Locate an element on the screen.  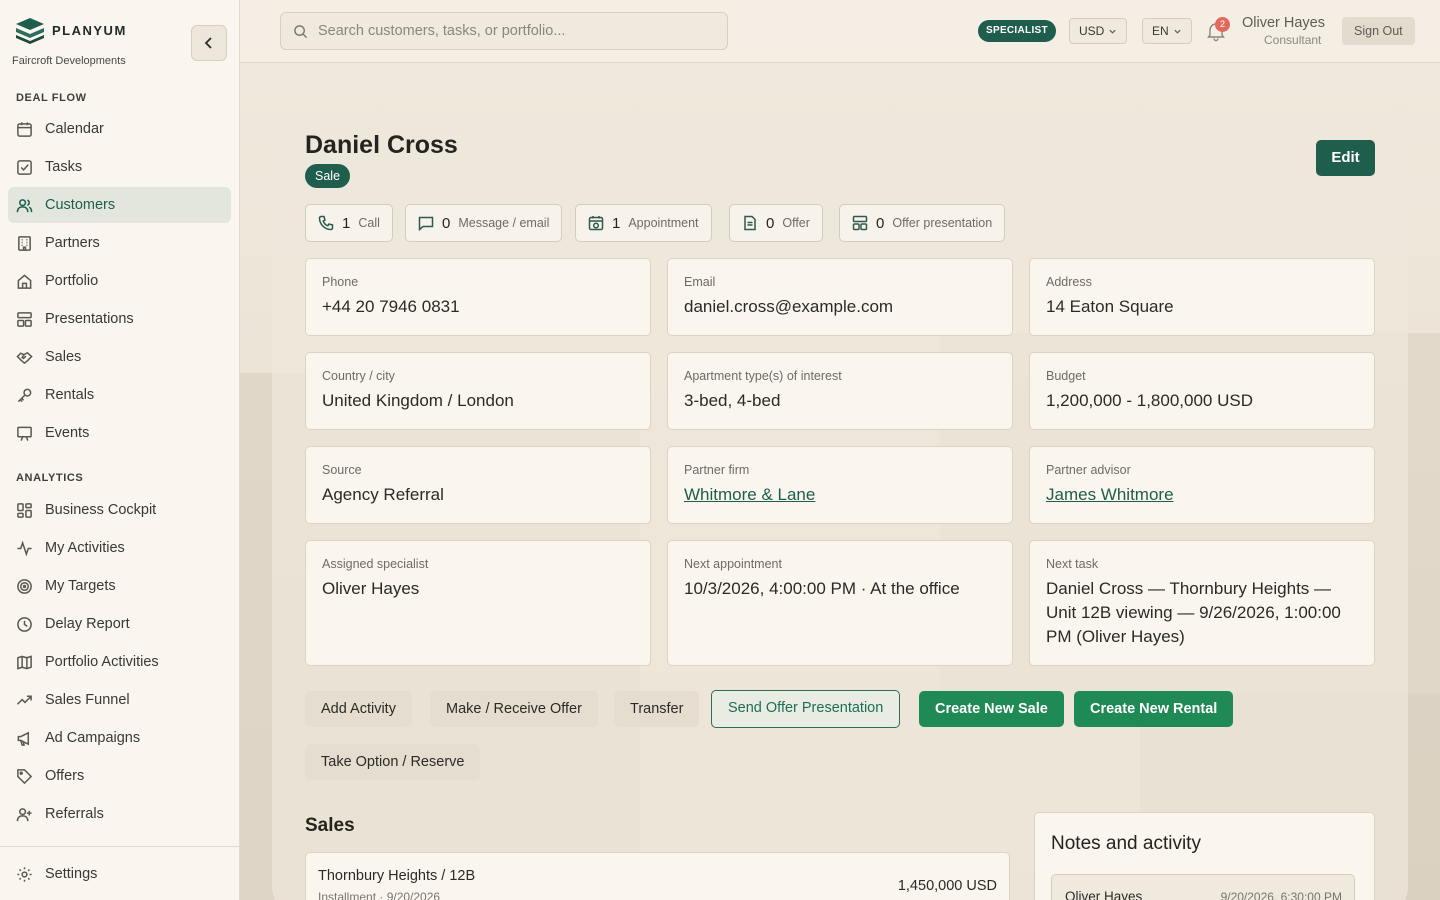
search-box is located at coordinates (504, 31).